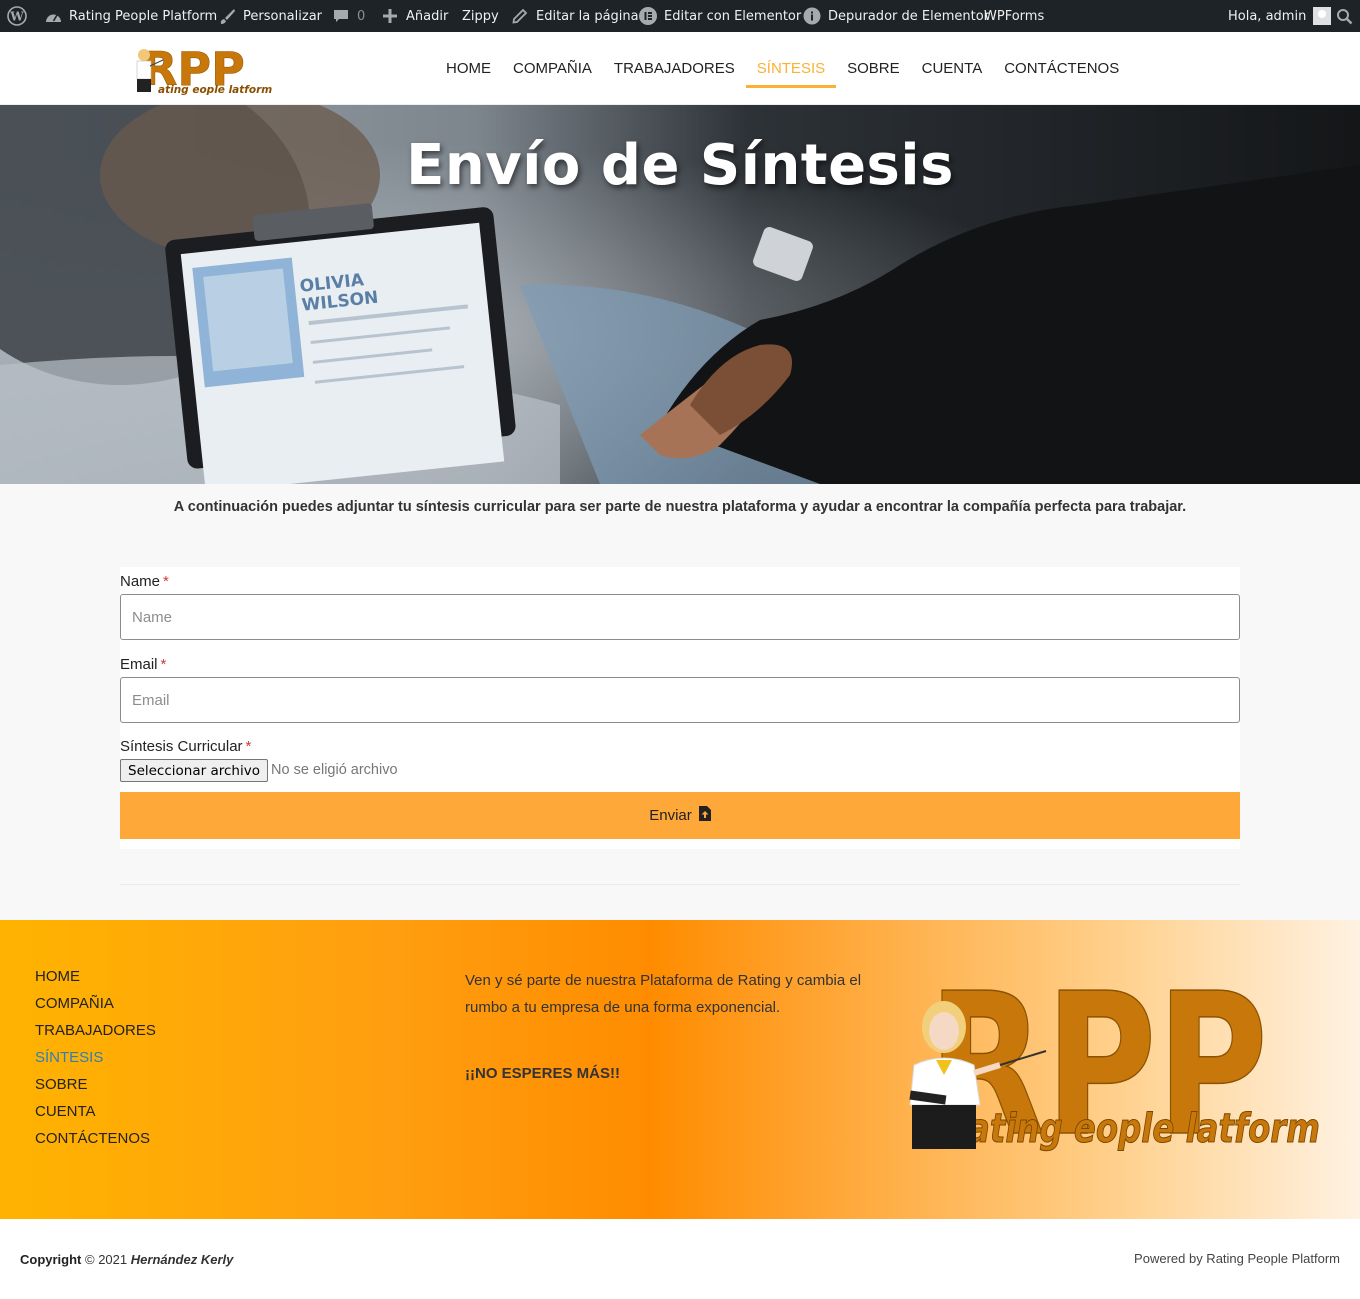 This screenshot has height=1299, width=1360. Describe the element at coordinates (139, 664) in the screenshot. I see `email-label-text: Email` at that location.